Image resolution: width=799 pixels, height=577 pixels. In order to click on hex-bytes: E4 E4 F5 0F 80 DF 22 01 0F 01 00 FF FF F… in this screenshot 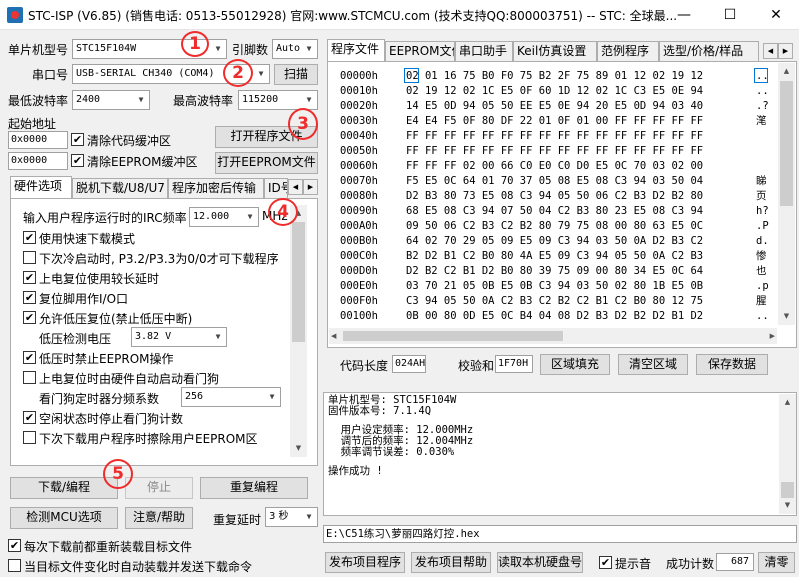, I will do `click(576, 121)`.